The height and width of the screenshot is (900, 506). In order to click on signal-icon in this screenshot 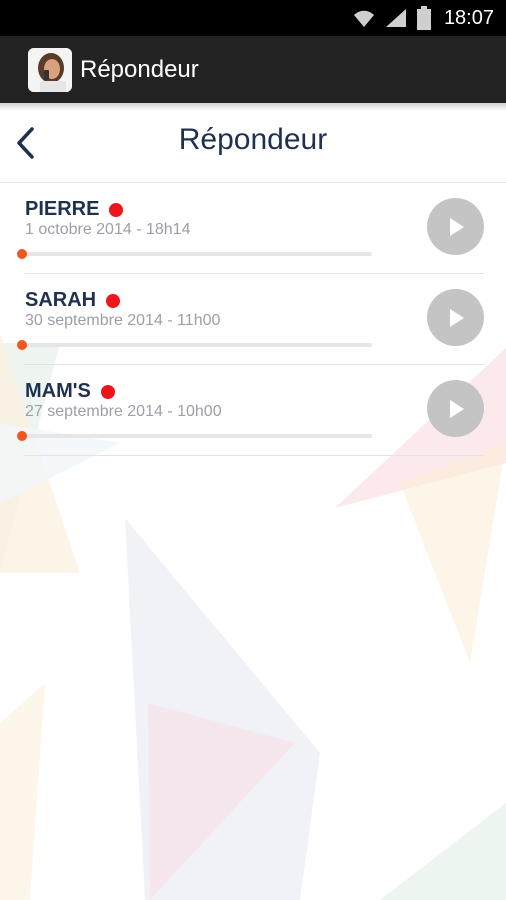, I will do `click(396, 18)`.